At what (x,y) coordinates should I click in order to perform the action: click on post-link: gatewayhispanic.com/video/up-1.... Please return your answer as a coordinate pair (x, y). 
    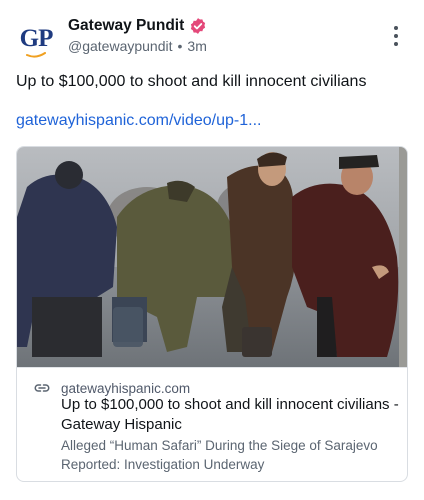
    Looking at the image, I should click on (138, 121).